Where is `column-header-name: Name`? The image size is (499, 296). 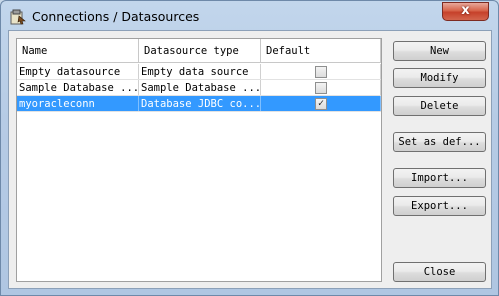 column-header-name: Name is located at coordinates (78, 51).